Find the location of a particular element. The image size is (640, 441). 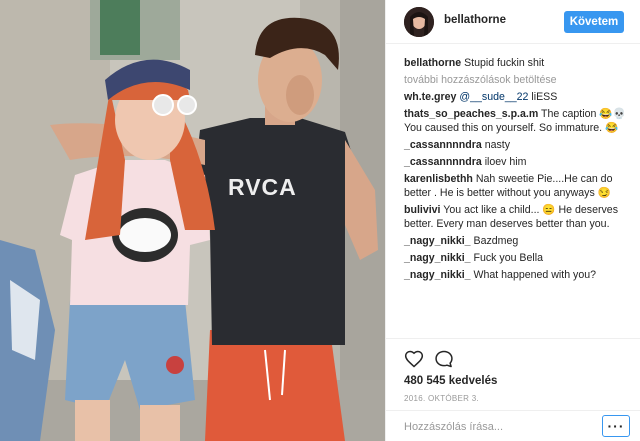

likes-count: 480 545 kedvelés is located at coordinates (450, 381).